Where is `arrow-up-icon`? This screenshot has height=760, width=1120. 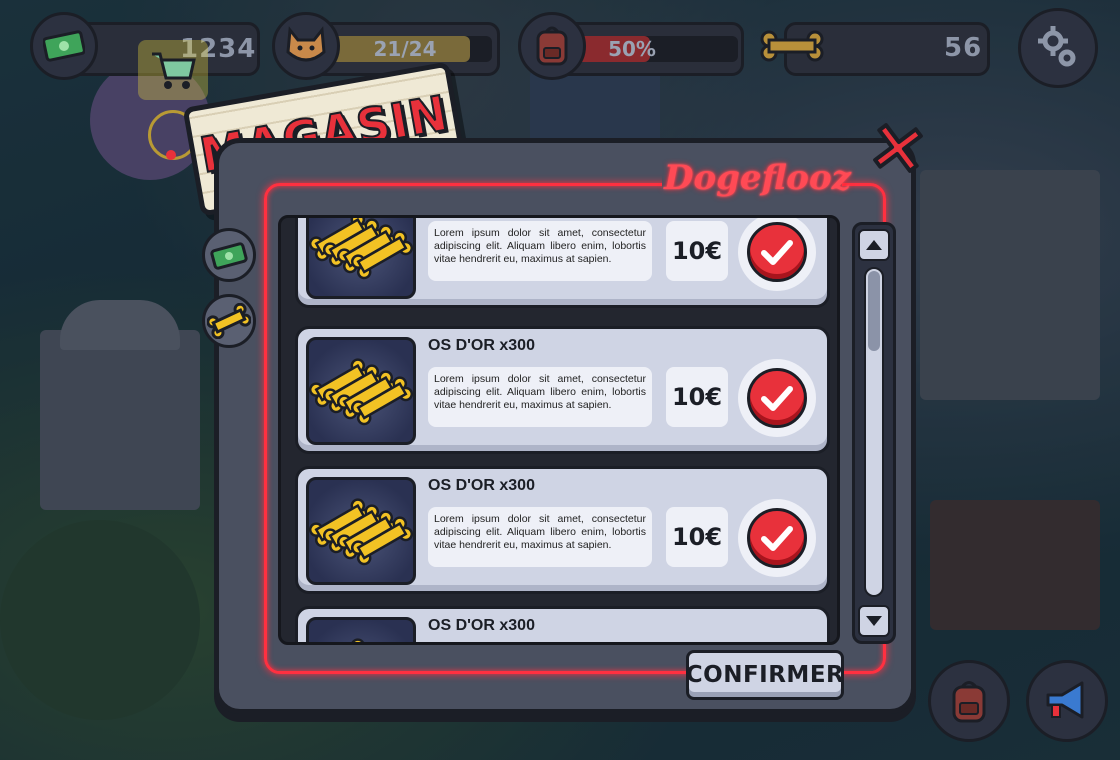
arrow-up-icon is located at coordinates (874, 245).